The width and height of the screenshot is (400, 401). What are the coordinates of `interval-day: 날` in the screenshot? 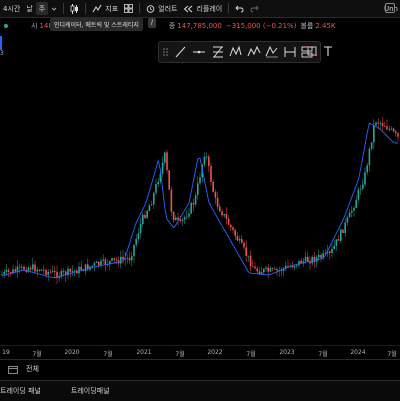 It's located at (29, 8).